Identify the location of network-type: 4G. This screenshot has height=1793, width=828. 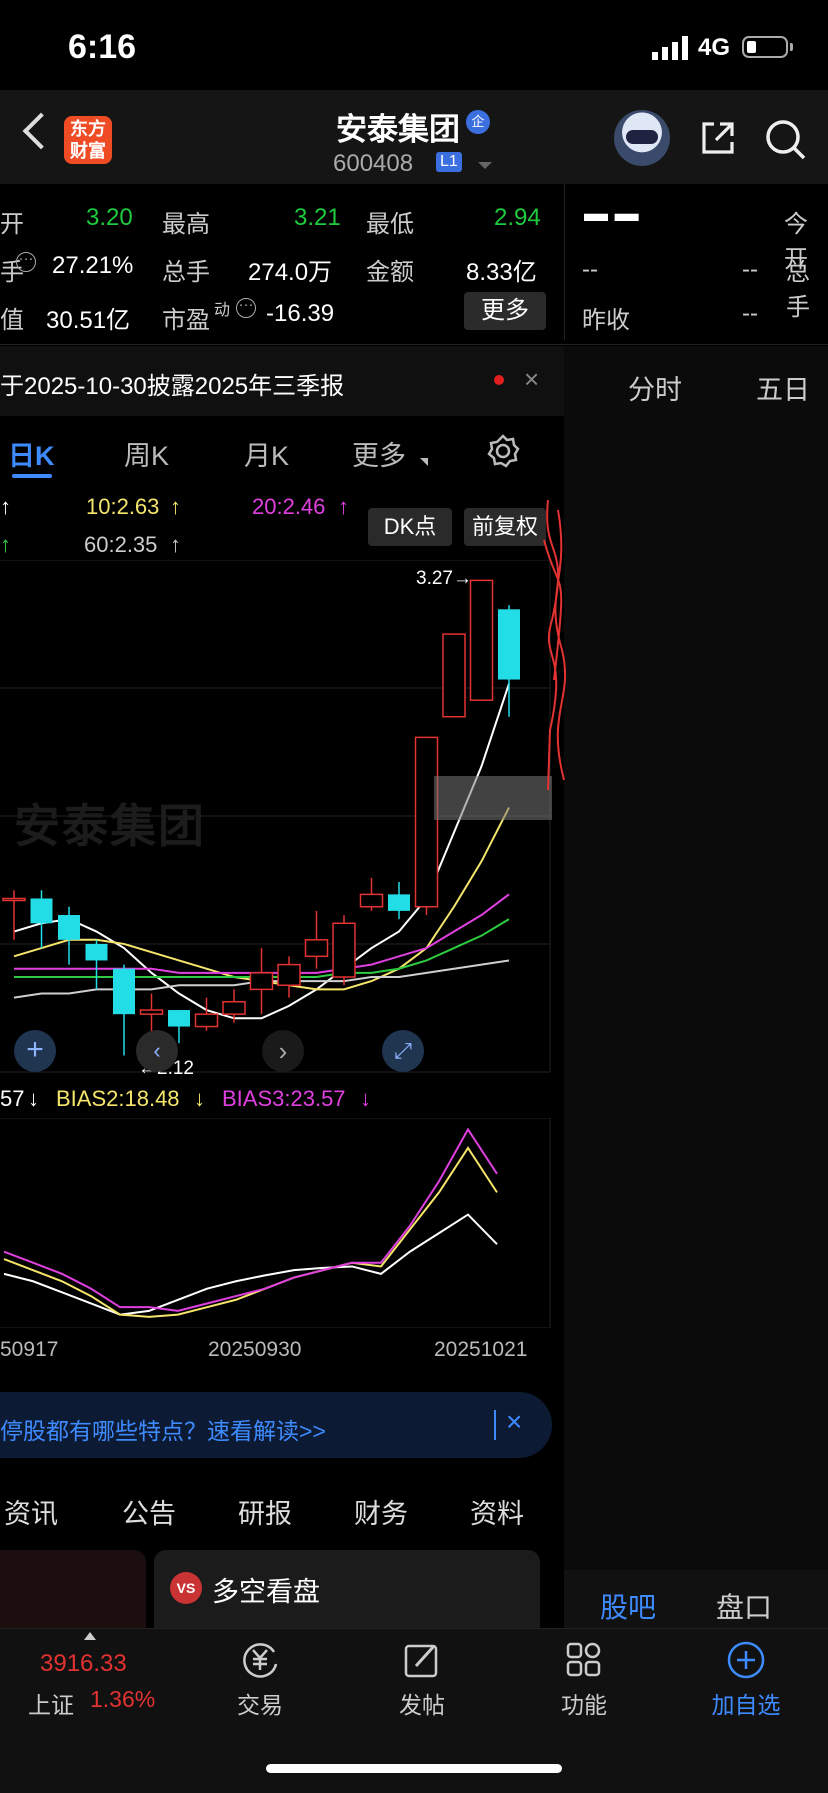
(714, 47).